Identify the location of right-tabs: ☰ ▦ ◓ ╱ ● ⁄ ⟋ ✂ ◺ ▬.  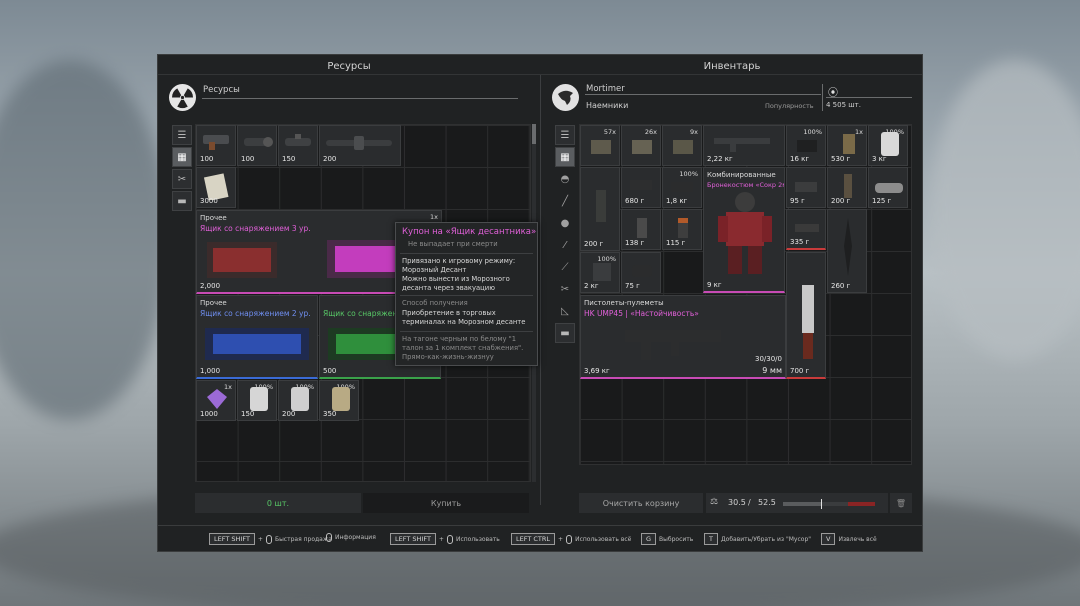
(565, 235).